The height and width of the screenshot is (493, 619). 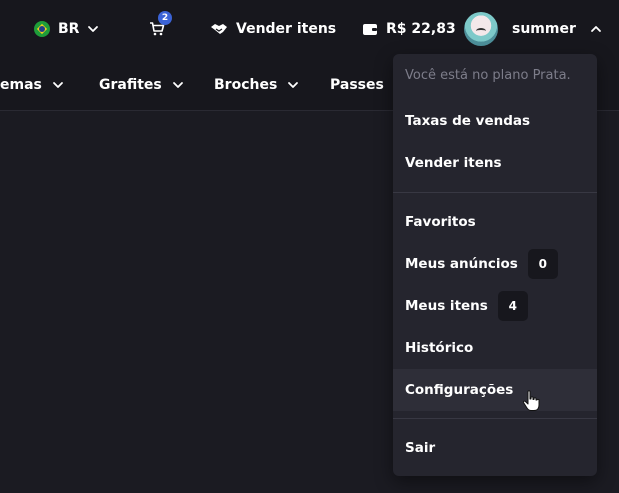 I want to click on menu-item-history: Histórico, so click(x=495, y=348).